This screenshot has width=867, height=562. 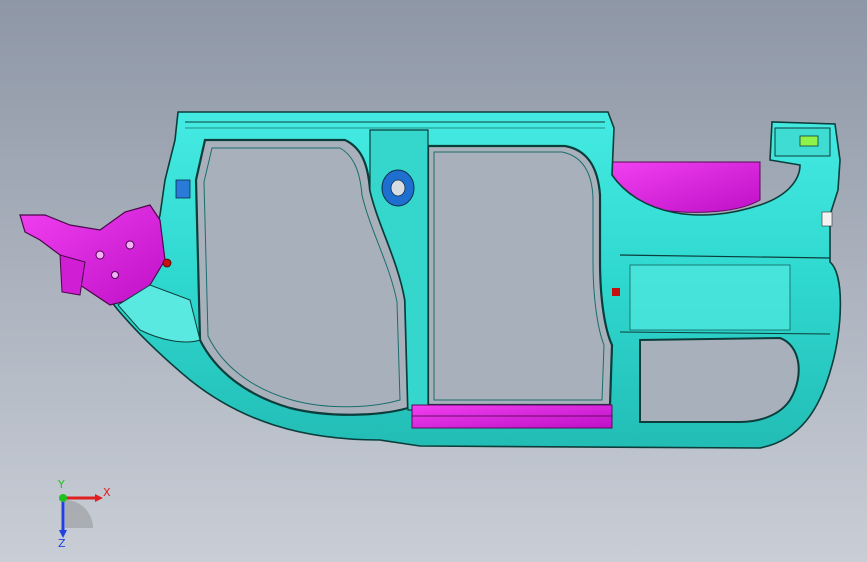 What do you see at coordinates (616, 292) in the screenshot?
I see `b-pillar-red-clip` at bounding box center [616, 292].